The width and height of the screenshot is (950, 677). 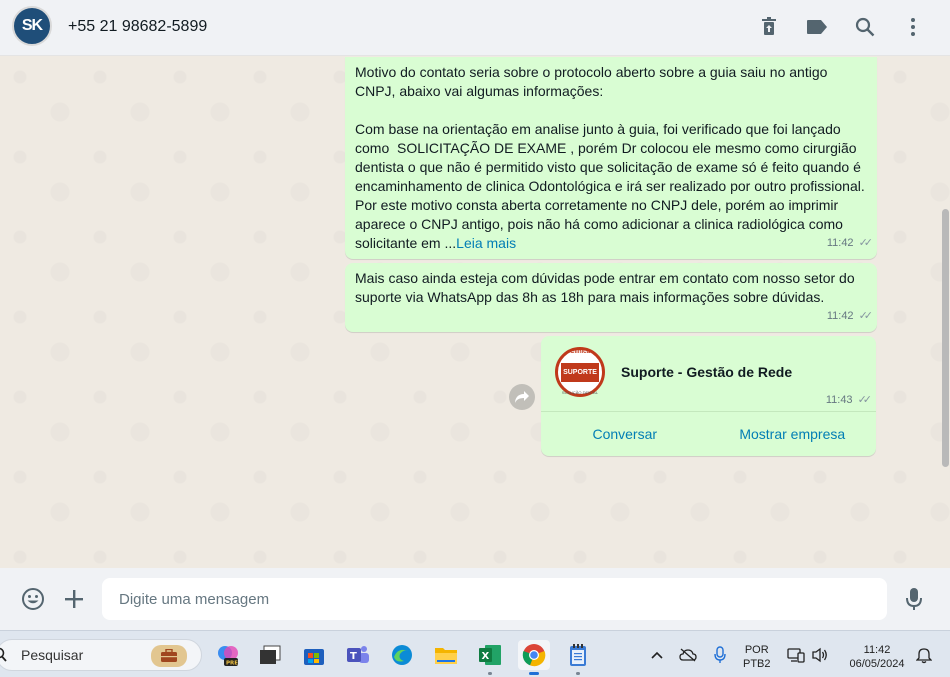 What do you see at coordinates (688, 655) in the screenshot?
I see `cloud-offline-icon` at bounding box center [688, 655].